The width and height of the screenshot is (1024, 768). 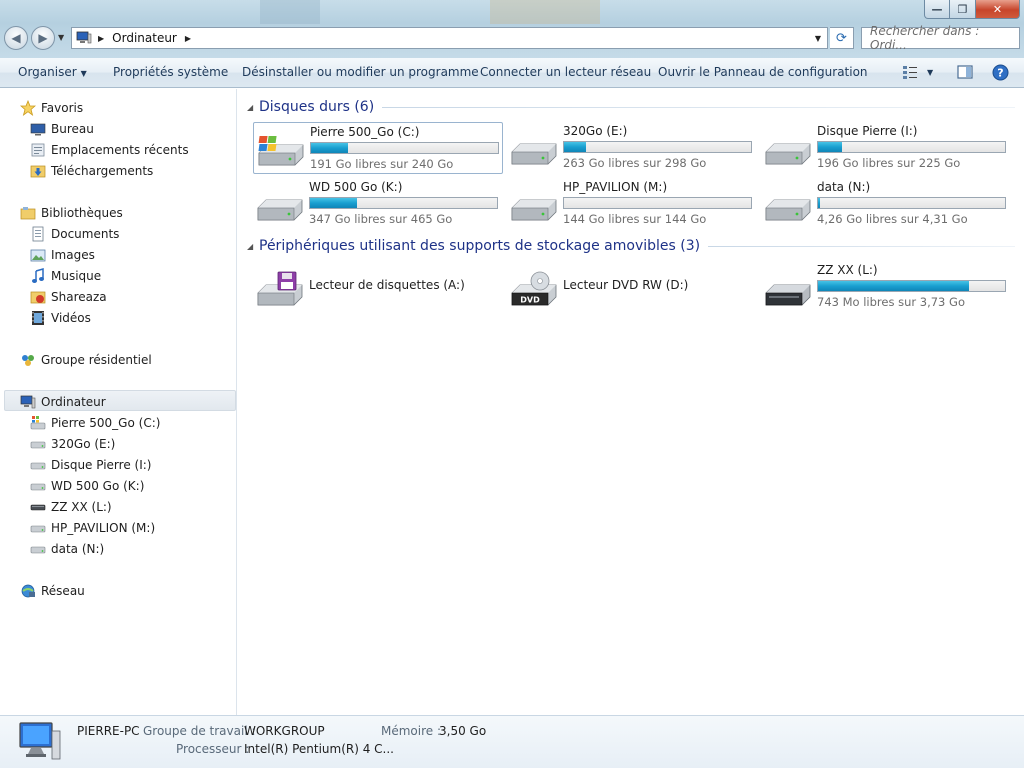 I want to click on nav-favorites: Favoris, so click(x=51, y=107).